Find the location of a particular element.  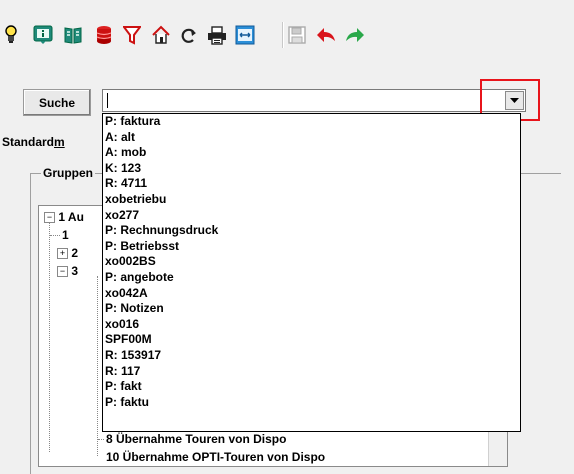

dropdown-item: A: alt is located at coordinates (311, 138).